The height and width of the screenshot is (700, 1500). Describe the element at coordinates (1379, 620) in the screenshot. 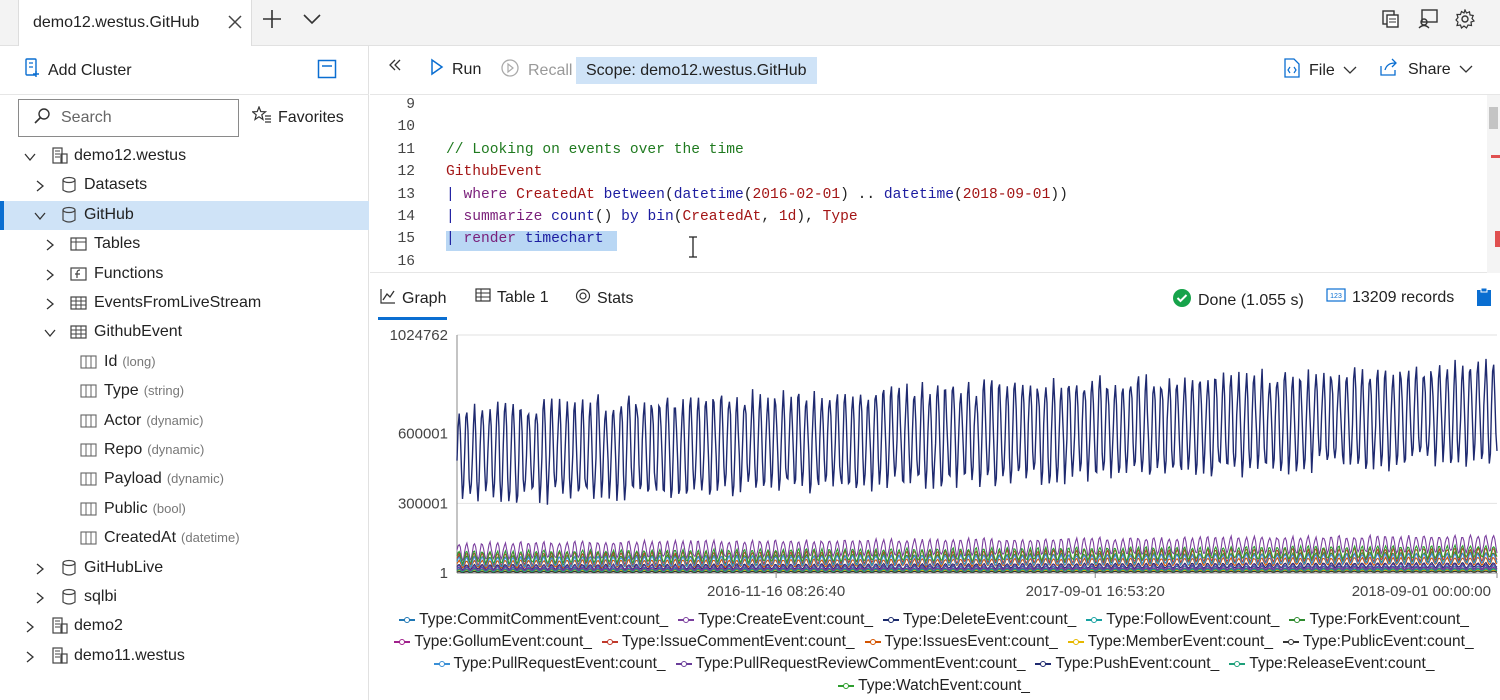

I see `legend-item: Type:ForkEvent:count_` at that location.